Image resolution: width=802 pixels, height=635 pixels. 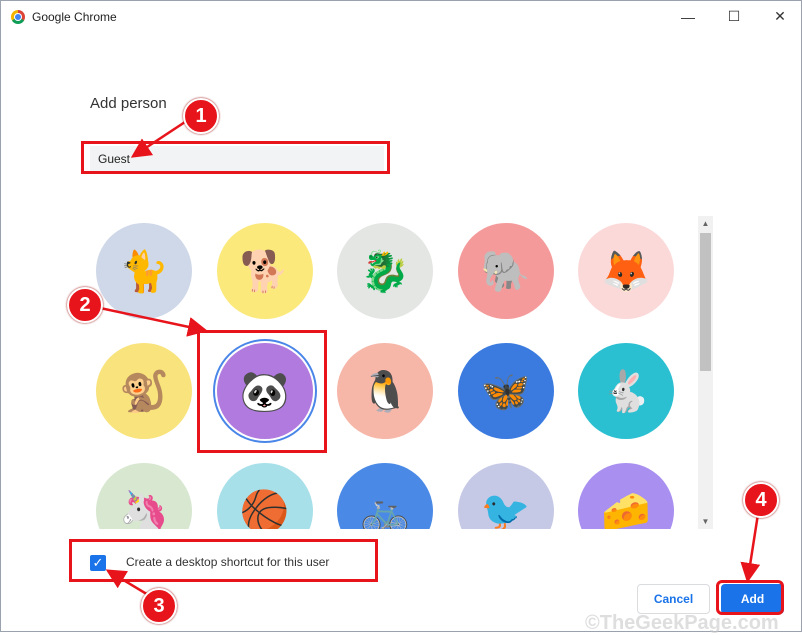 What do you see at coordinates (201, 116) in the screenshot?
I see `step-badge-1: 1` at bounding box center [201, 116].